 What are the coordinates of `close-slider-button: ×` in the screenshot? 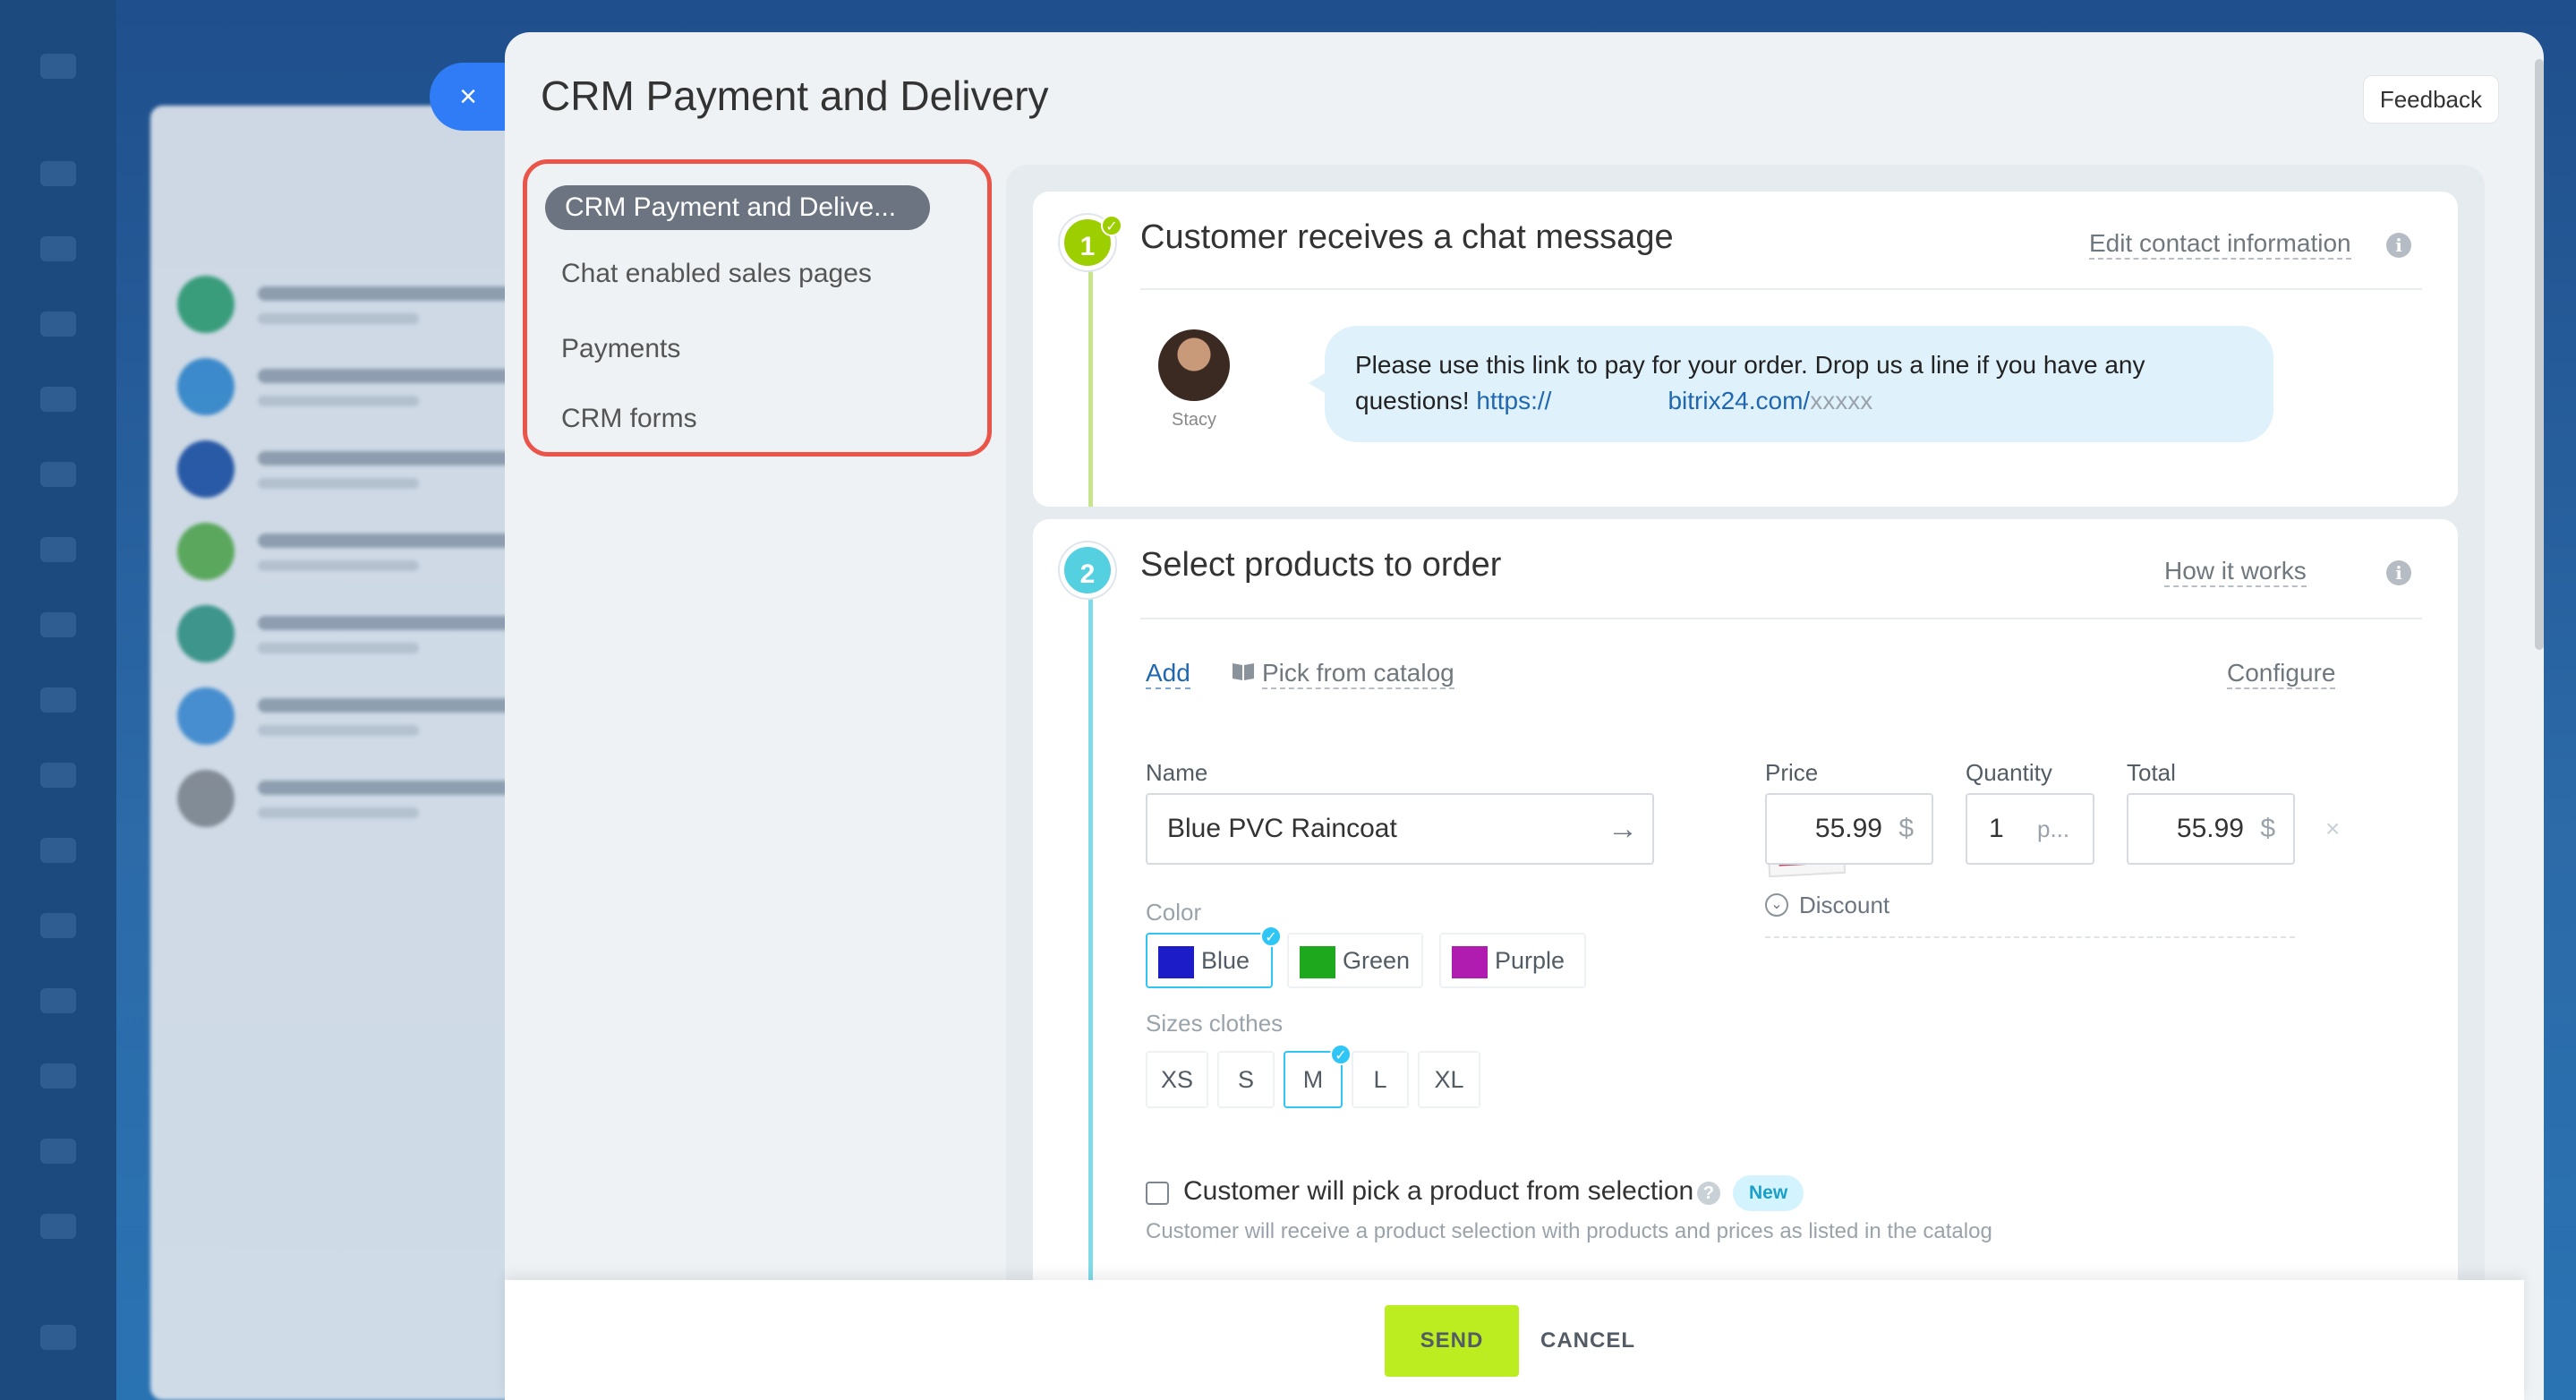 It's located at (468, 97).